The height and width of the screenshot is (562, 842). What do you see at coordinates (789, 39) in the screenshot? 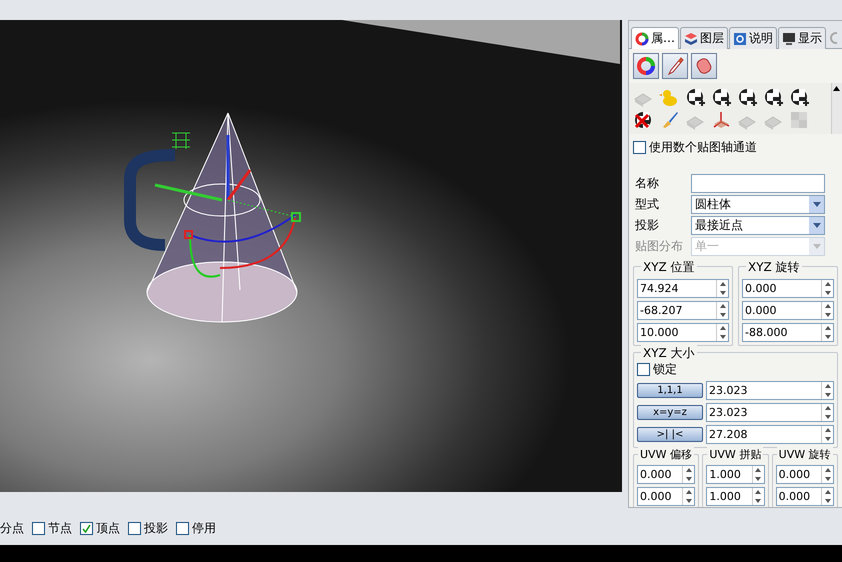
I see `monitor-icon` at bounding box center [789, 39].